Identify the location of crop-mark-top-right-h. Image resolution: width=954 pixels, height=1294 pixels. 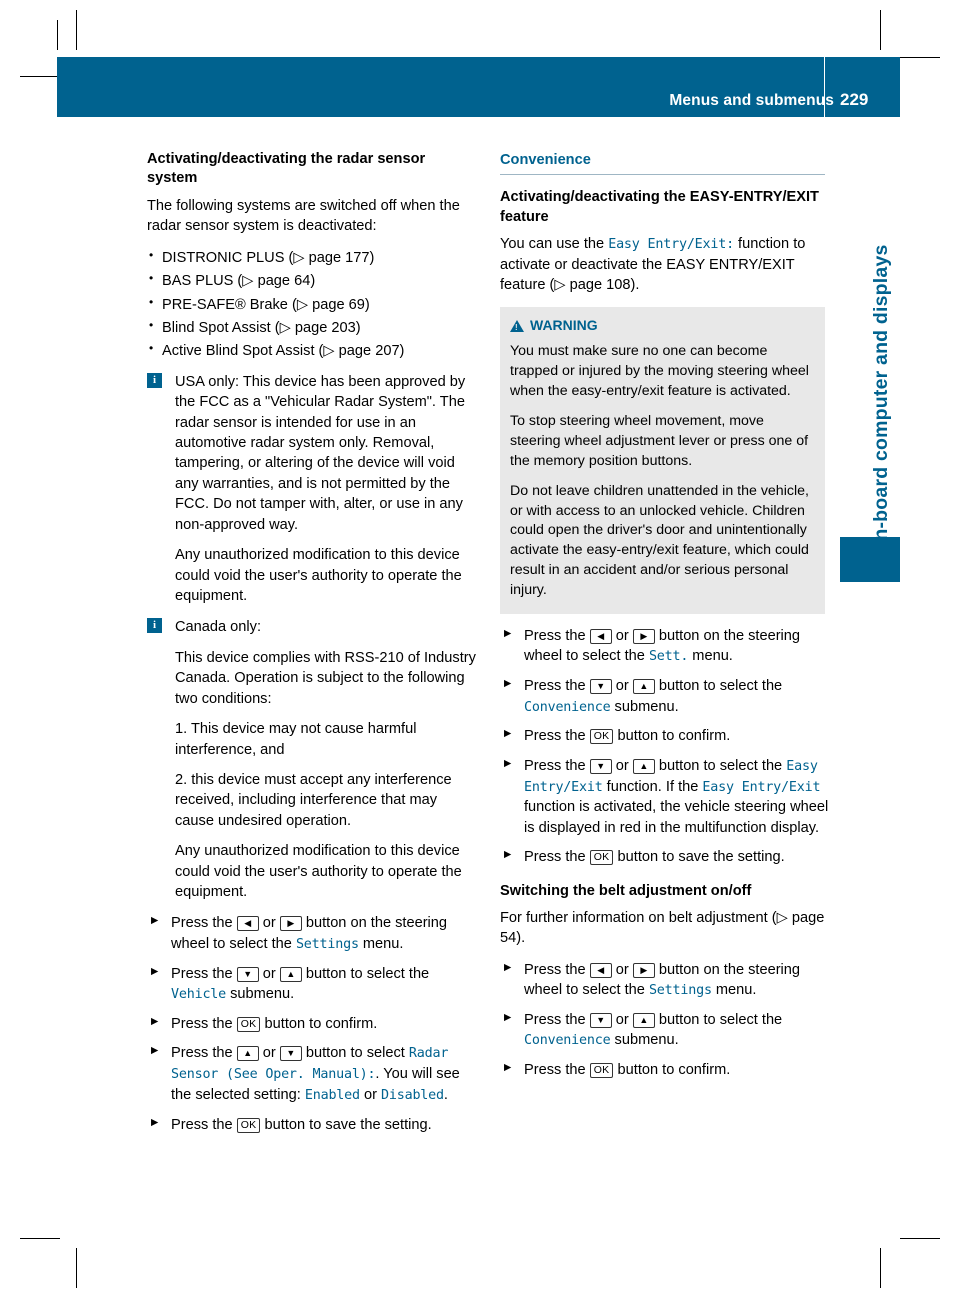
(920, 57).